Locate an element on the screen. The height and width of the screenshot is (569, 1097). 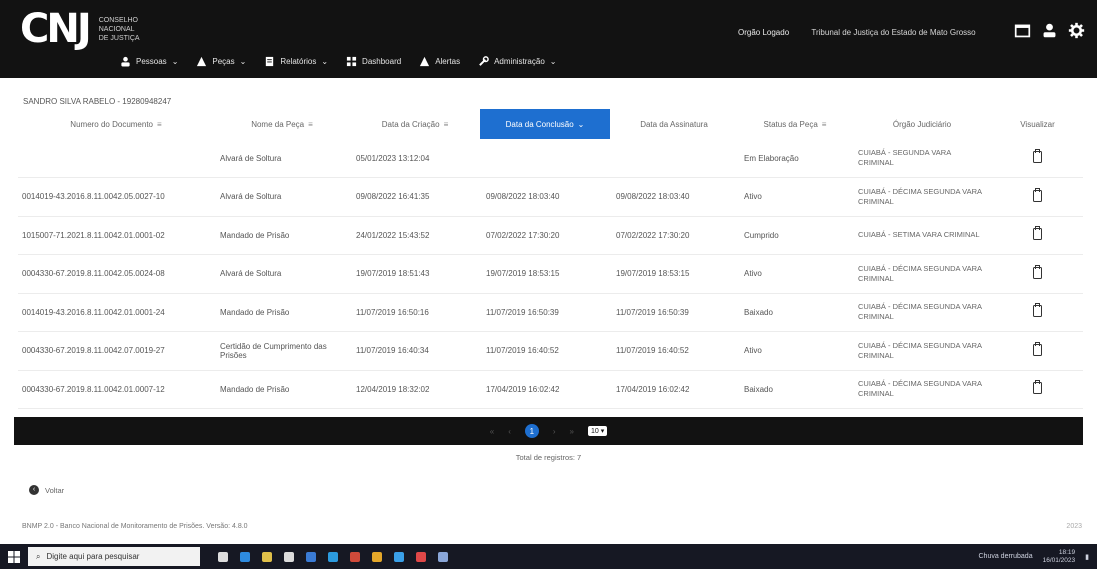
clock: 18:19 16/01/2023 is located at coordinates (1059, 557).